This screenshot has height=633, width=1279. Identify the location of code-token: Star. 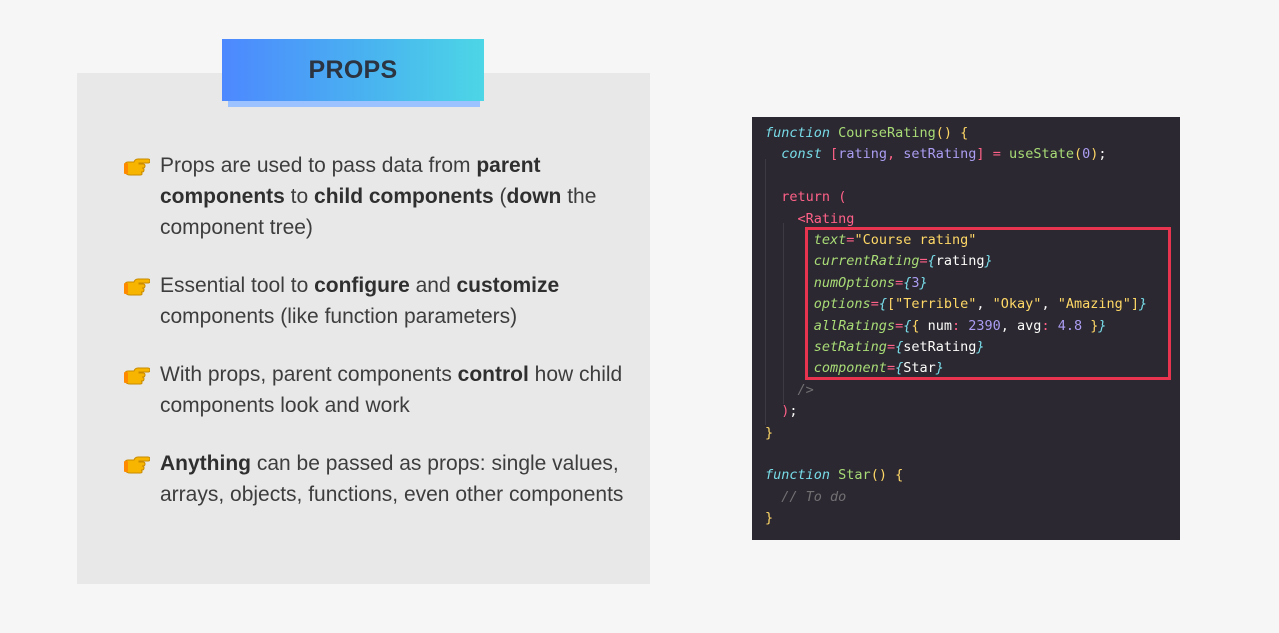
(854, 475).